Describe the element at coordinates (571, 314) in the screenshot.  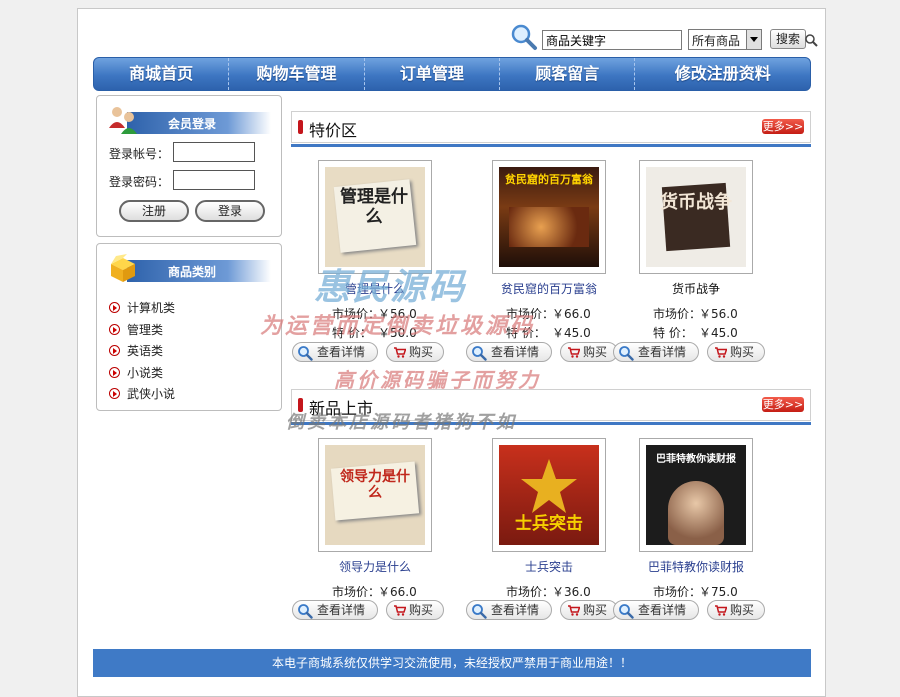
I see `market-price-value: ￥66.0` at that location.